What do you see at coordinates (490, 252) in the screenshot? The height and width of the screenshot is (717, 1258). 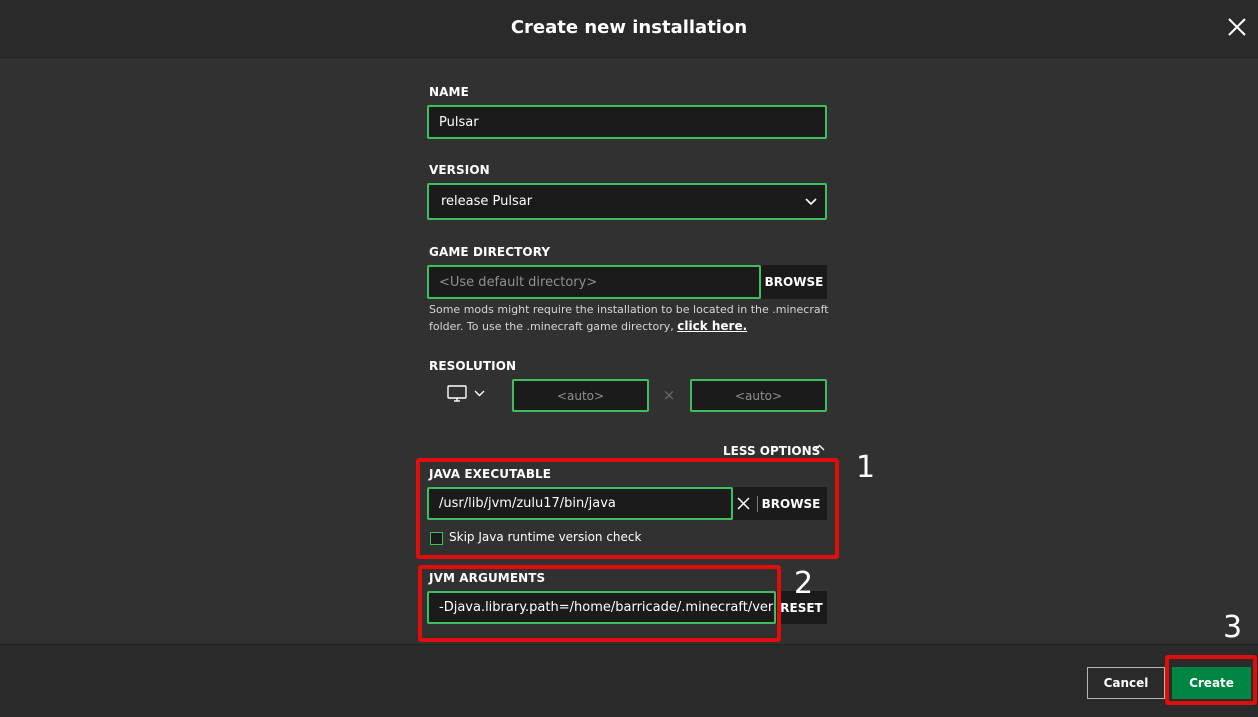 I see `game-directory-label: GAME DIRECTORY` at bounding box center [490, 252].